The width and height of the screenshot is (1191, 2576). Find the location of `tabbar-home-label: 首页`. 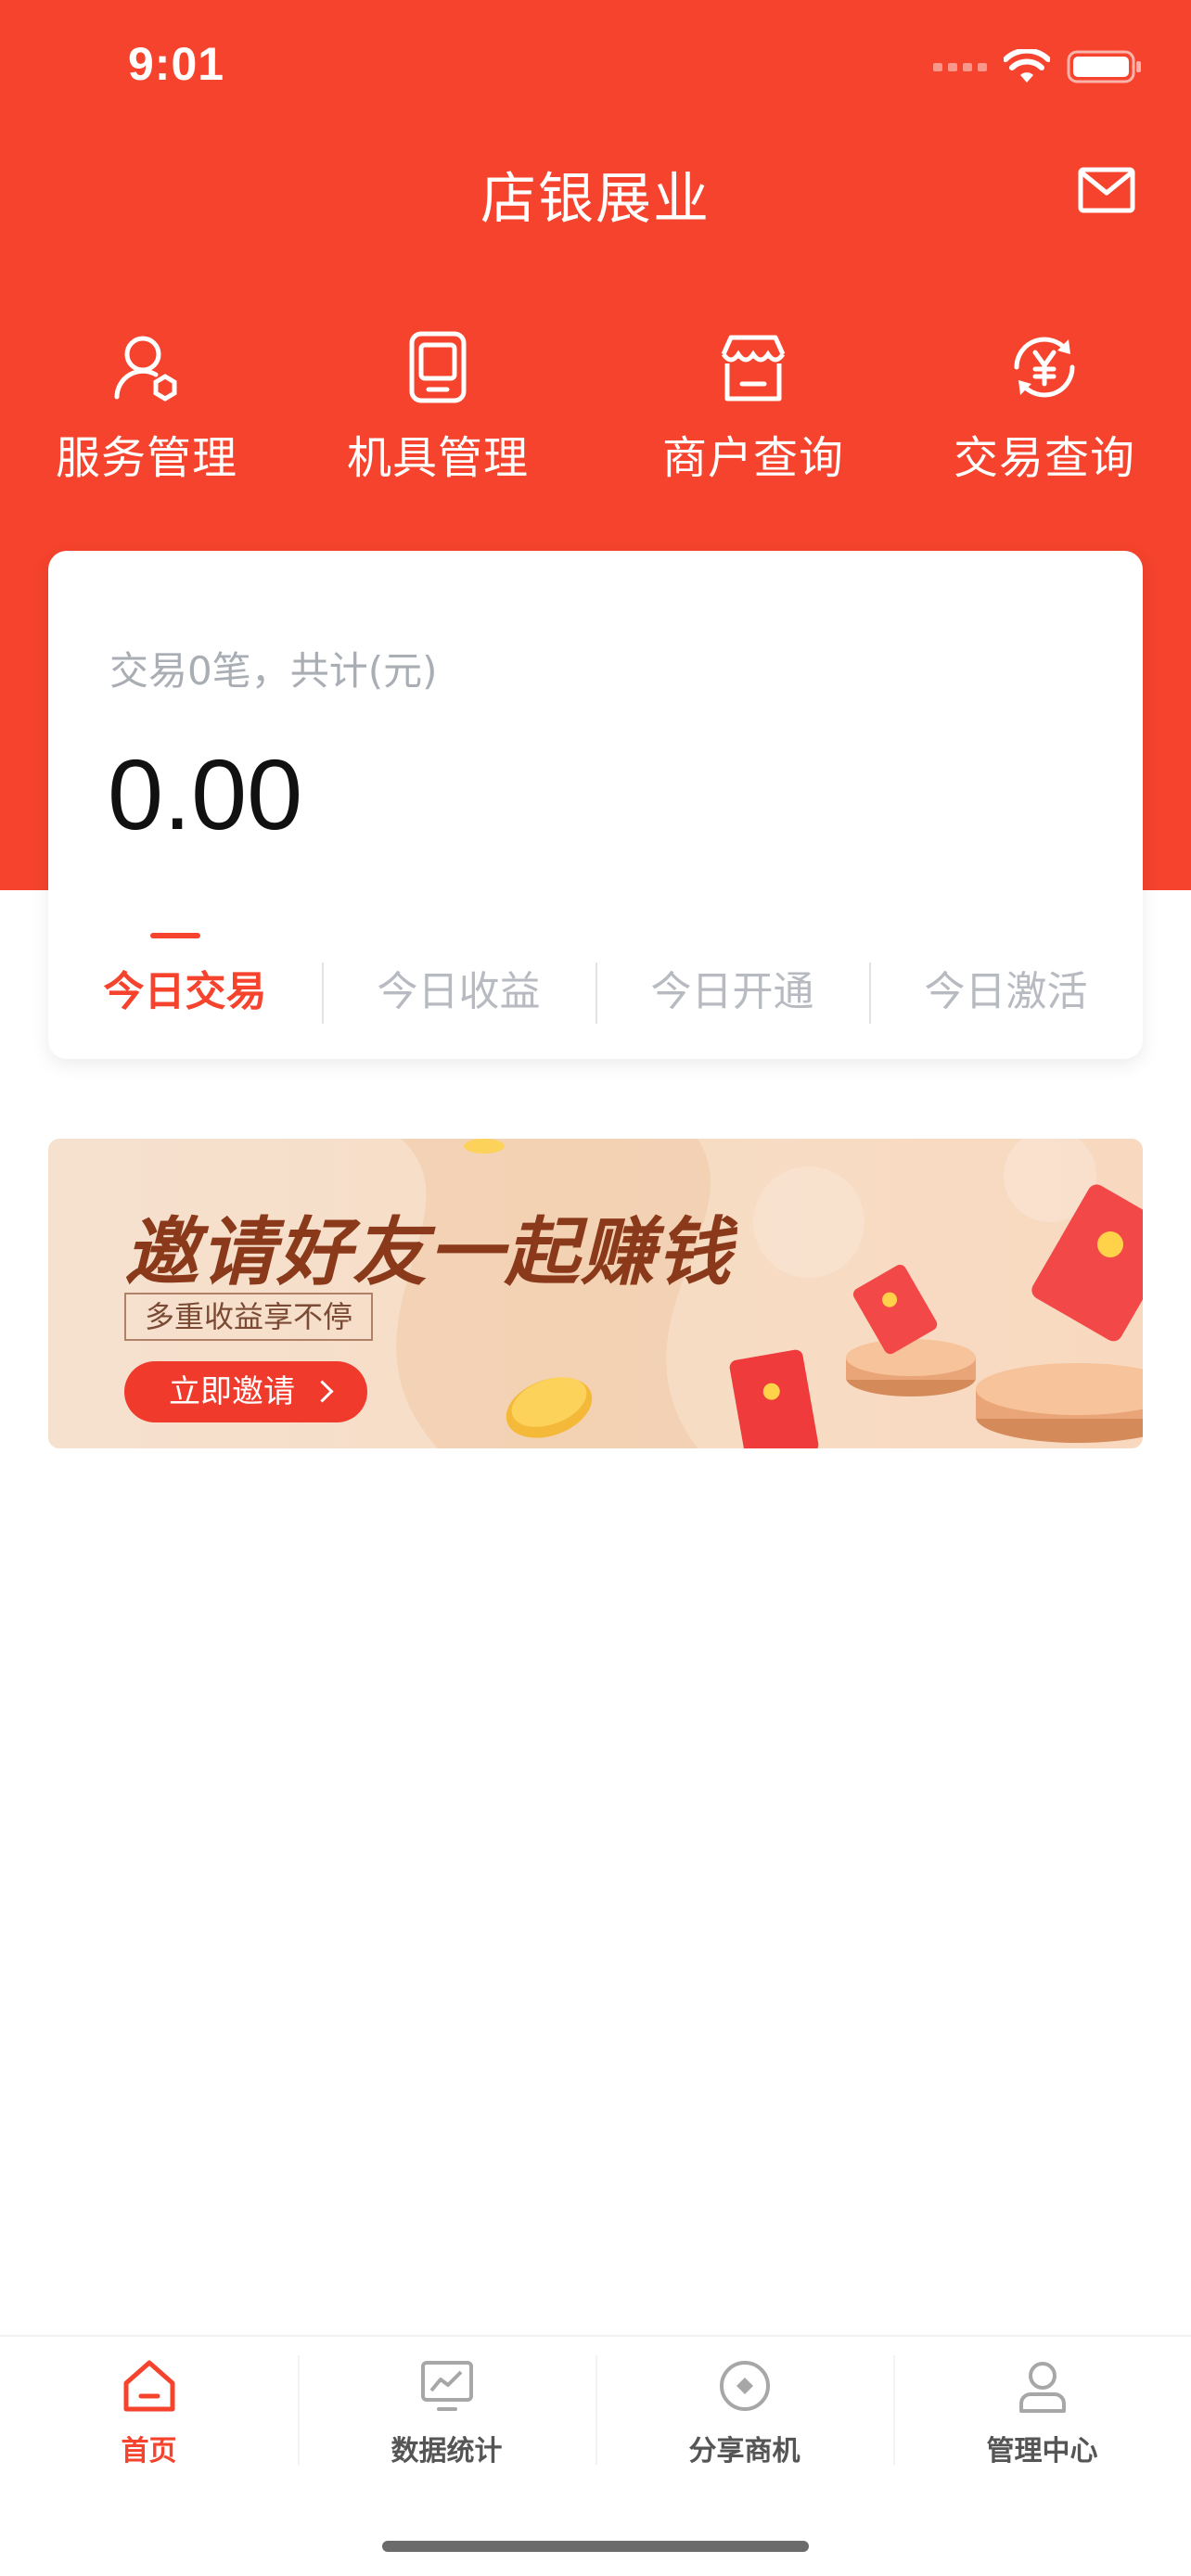

tabbar-home-label: 首页 is located at coordinates (149, 2451).